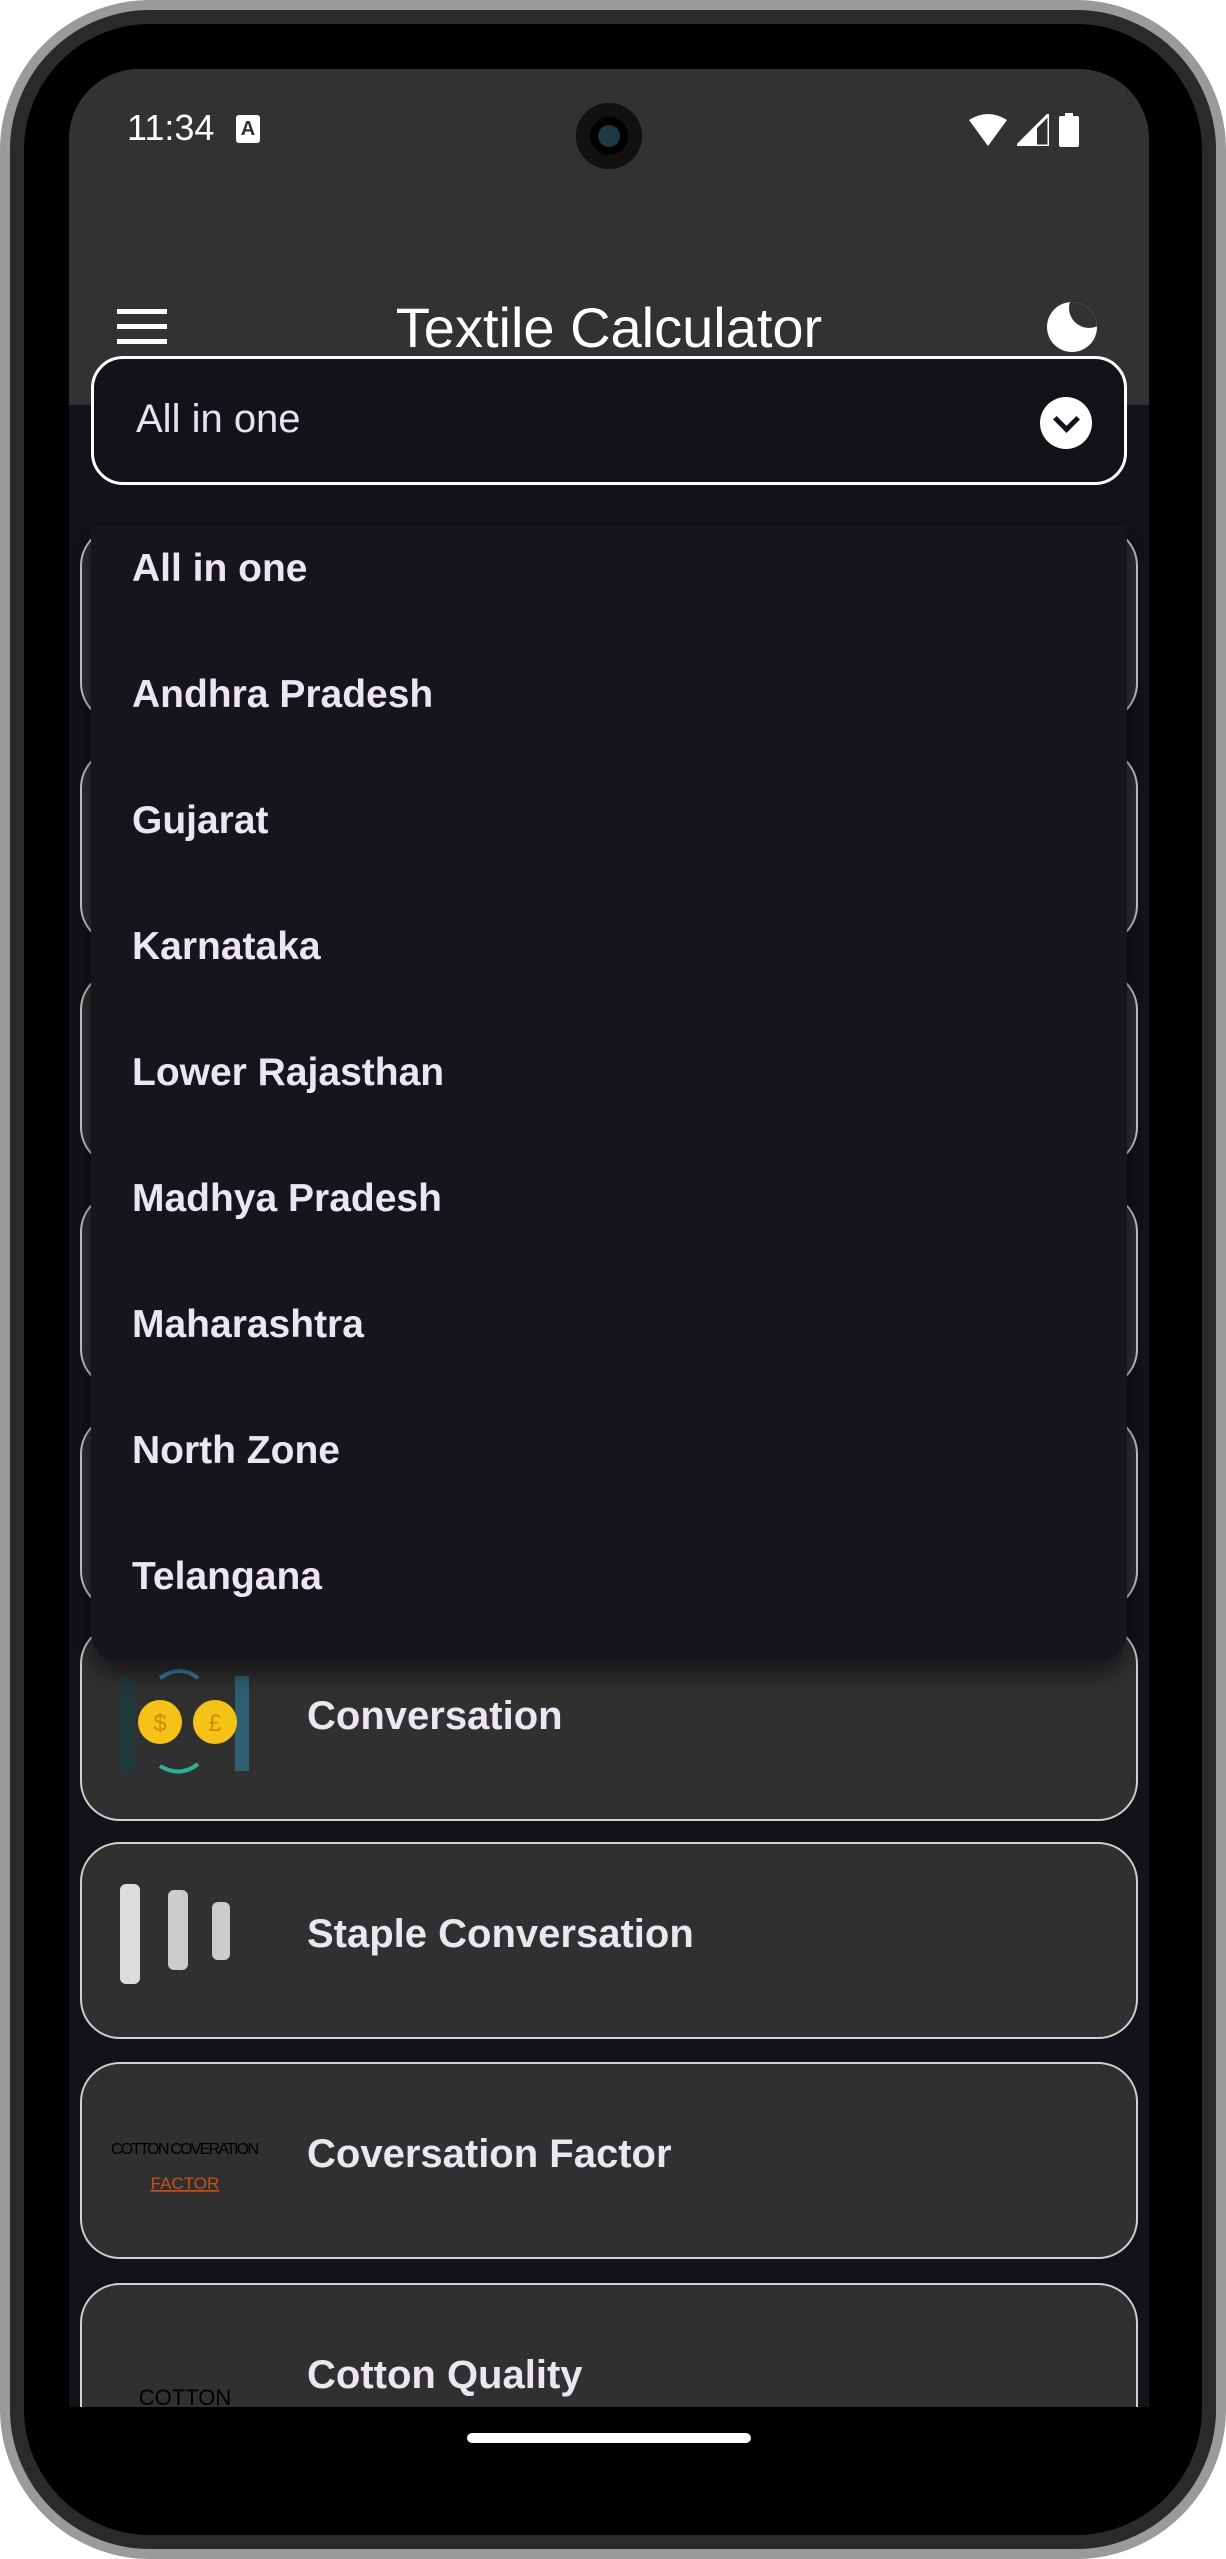 This screenshot has height=2559, width=1226. I want to click on status-bar: 11:34 A, so click(609, 139).